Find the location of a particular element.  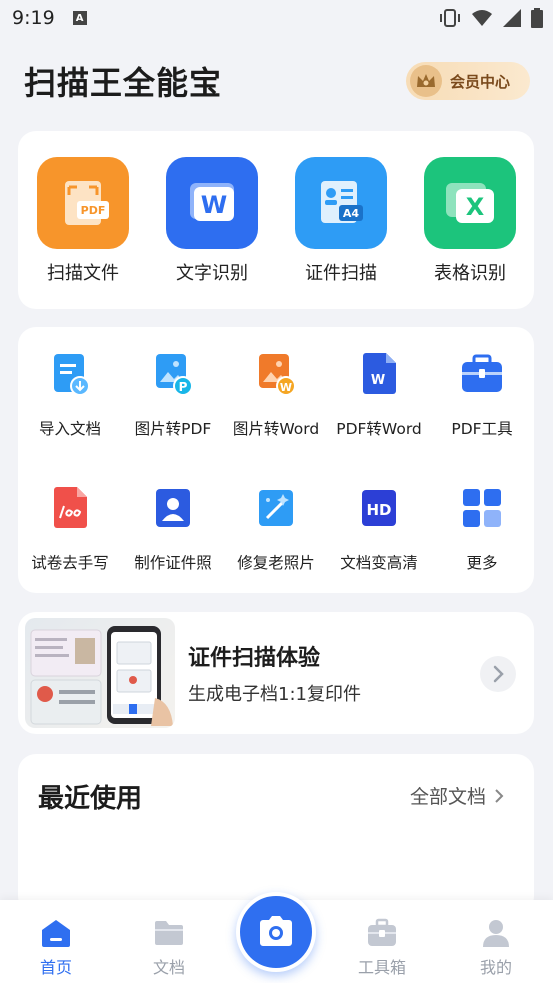

id-photo-button: 制作证件照 is located at coordinates (173, 529).